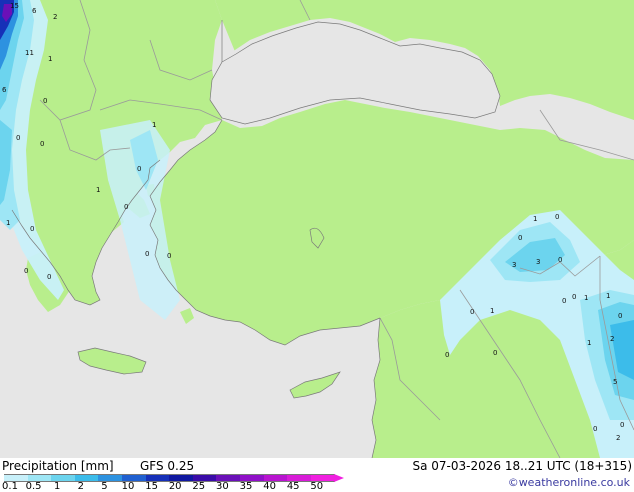 This screenshot has width=634, height=492. What do you see at coordinates (339, 478) in the screenshot?
I see `colorbar-arrow` at bounding box center [339, 478].